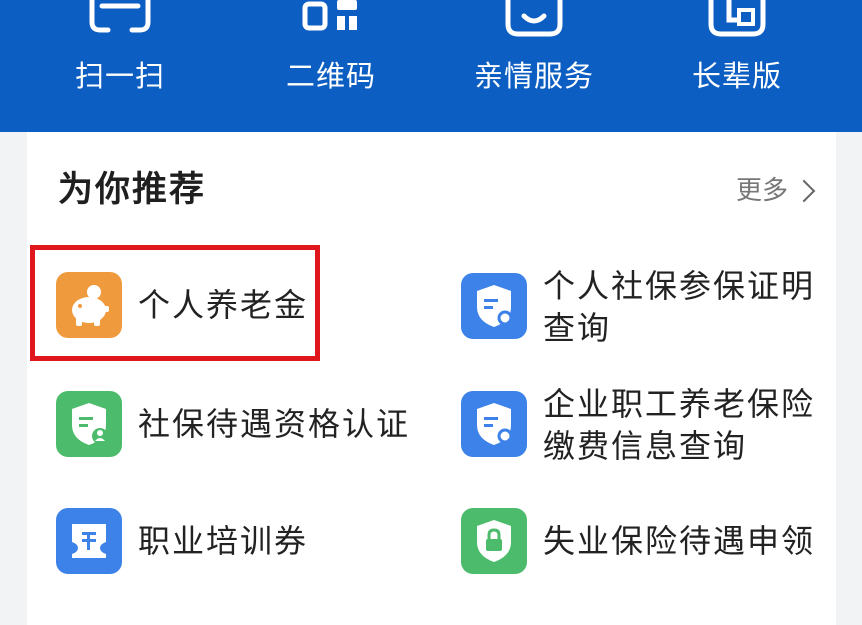 This screenshot has width=862, height=625. I want to click on more-label: 更多, so click(761, 191).